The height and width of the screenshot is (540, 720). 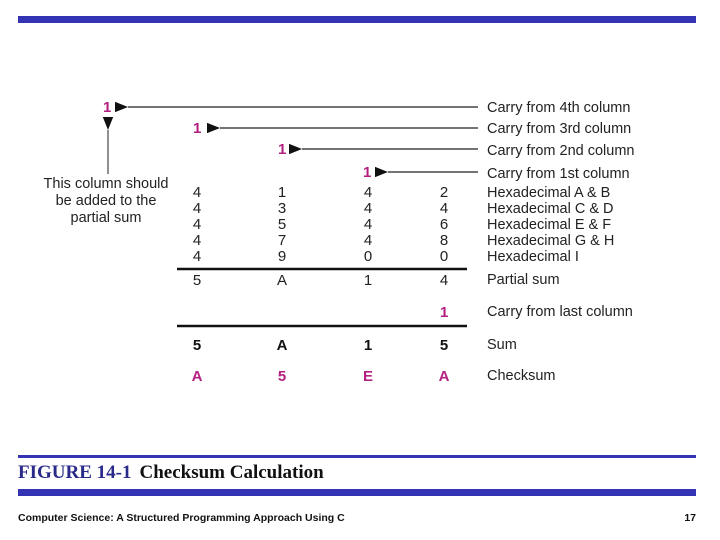 What do you see at coordinates (75, 472) in the screenshot?
I see `figure-number: FIGURE 14-1` at bounding box center [75, 472].